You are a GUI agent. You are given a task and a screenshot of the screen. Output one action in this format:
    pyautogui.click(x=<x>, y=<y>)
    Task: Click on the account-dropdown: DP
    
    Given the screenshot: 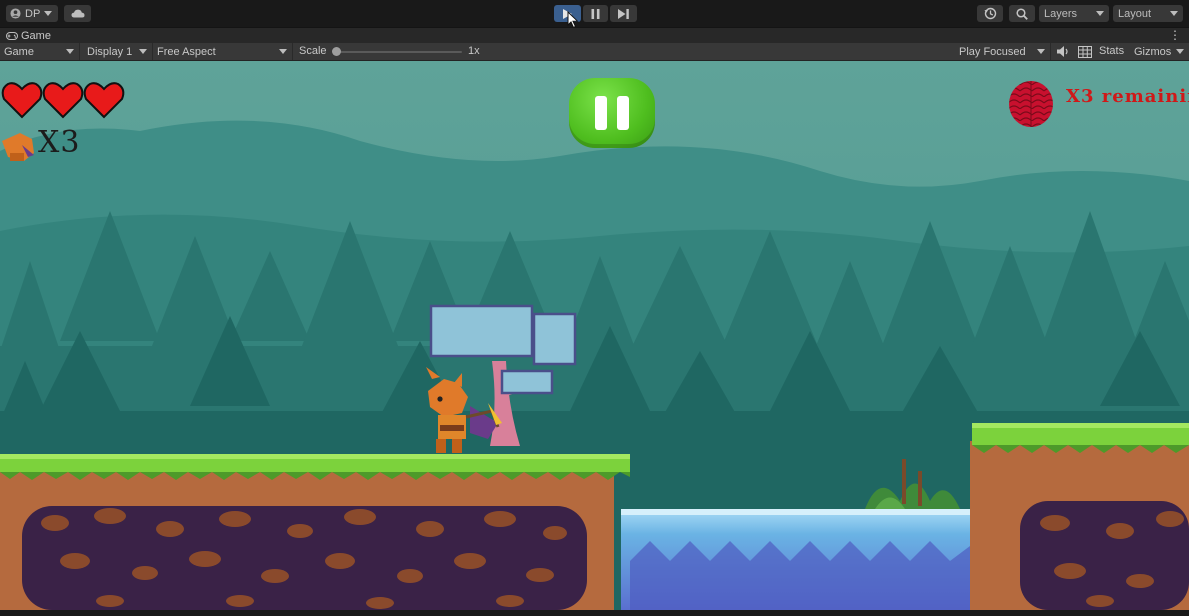 What is the action you would take?
    pyautogui.click(x=32, y=13)
    